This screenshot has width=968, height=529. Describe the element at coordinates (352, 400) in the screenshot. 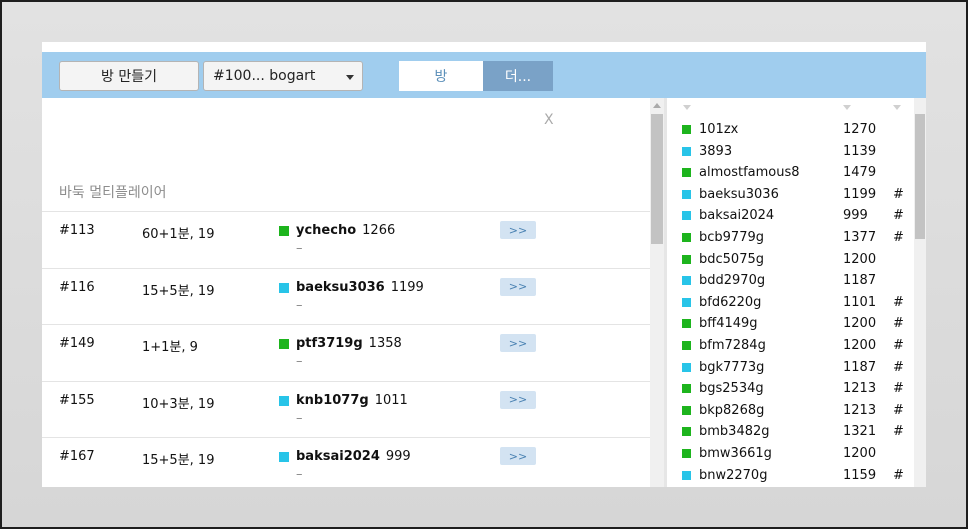

I see `player-name: knb1077g 1011` at that location.